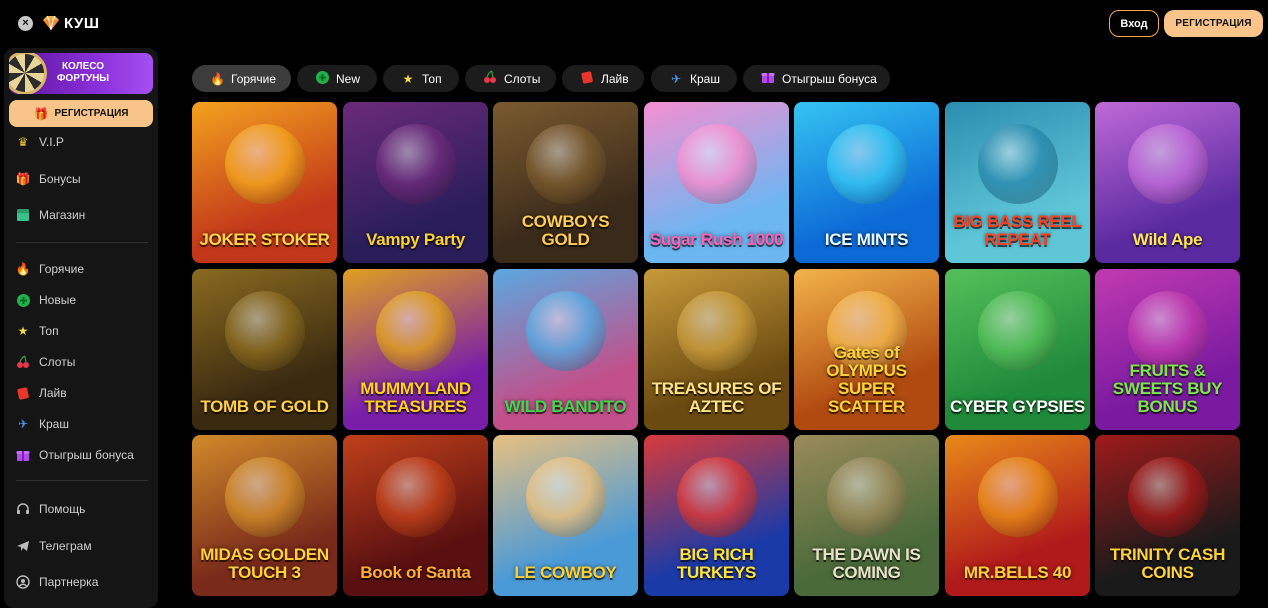 The width and height of the screenshot is (1268, 608). I want to click on sidebar-item-crash: ✈ Краш, so click(42, 424).